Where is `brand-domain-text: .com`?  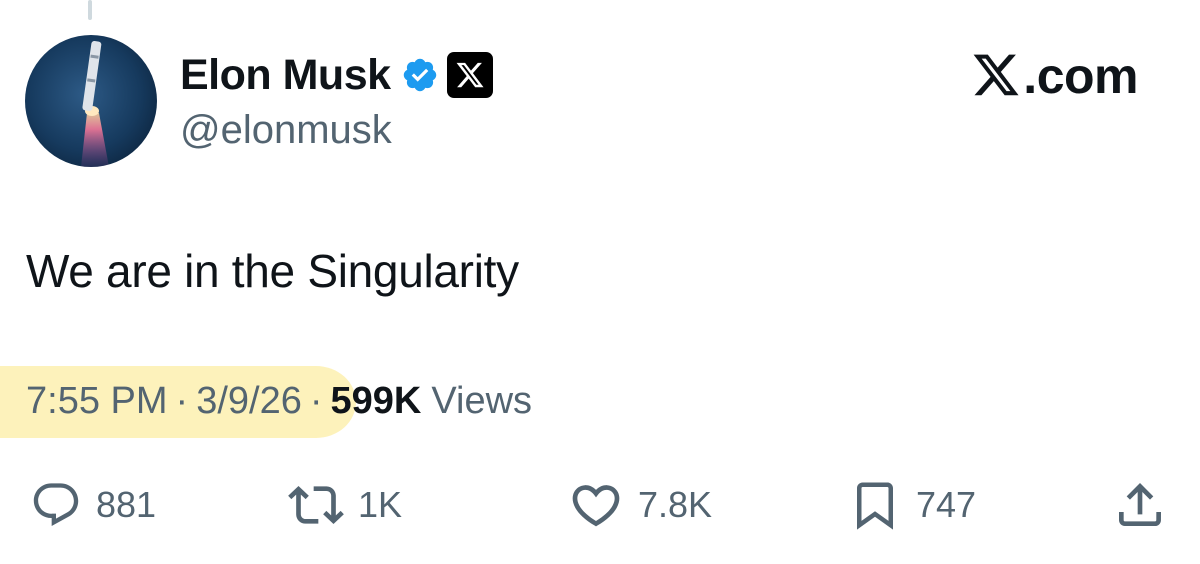
brand-domain-text: .com is located at coordinates (1080, 76).